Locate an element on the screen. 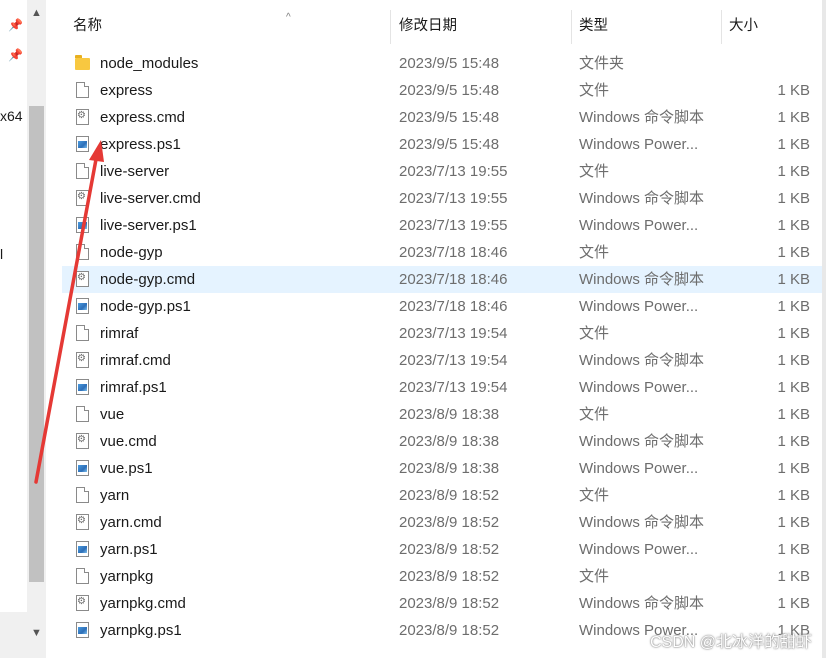 Image resolution: width=826 pixels, height=658 pixels. scroll-up-icon: ▲ is located at coordinates (36, 13).